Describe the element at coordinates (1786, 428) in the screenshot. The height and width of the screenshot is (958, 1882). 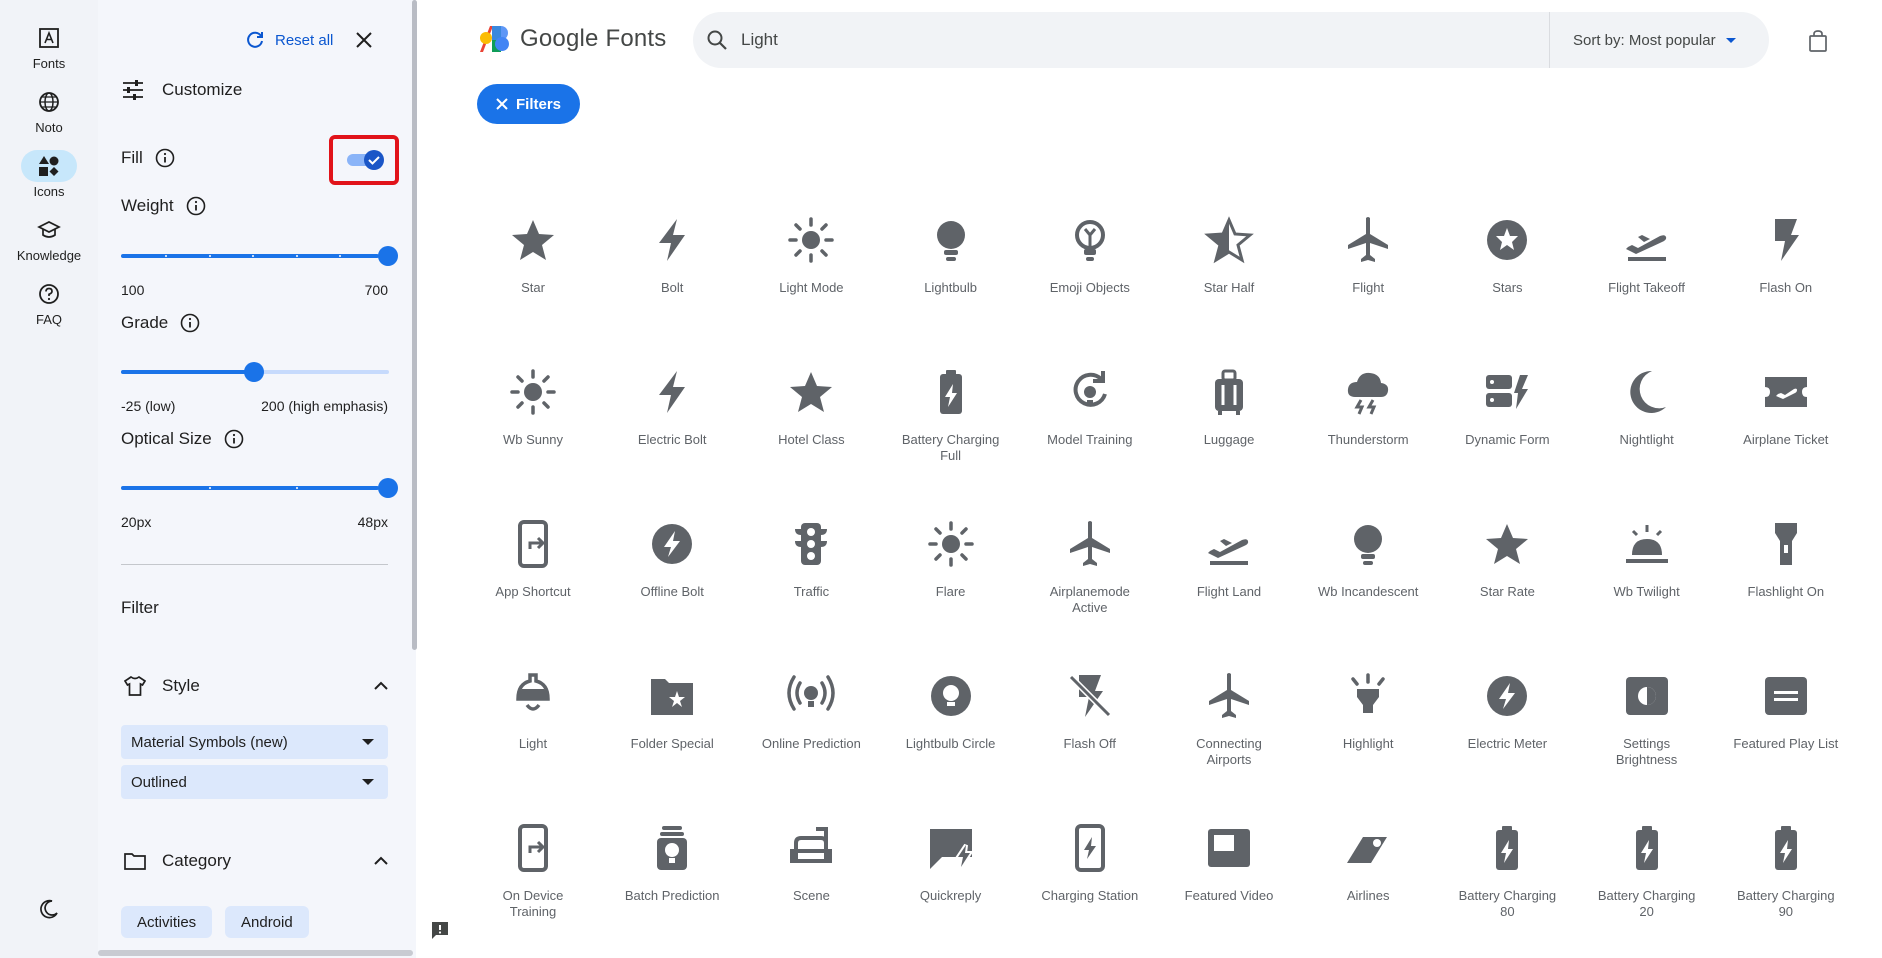
I see `icon-card: Airplane Ticket` at that location.